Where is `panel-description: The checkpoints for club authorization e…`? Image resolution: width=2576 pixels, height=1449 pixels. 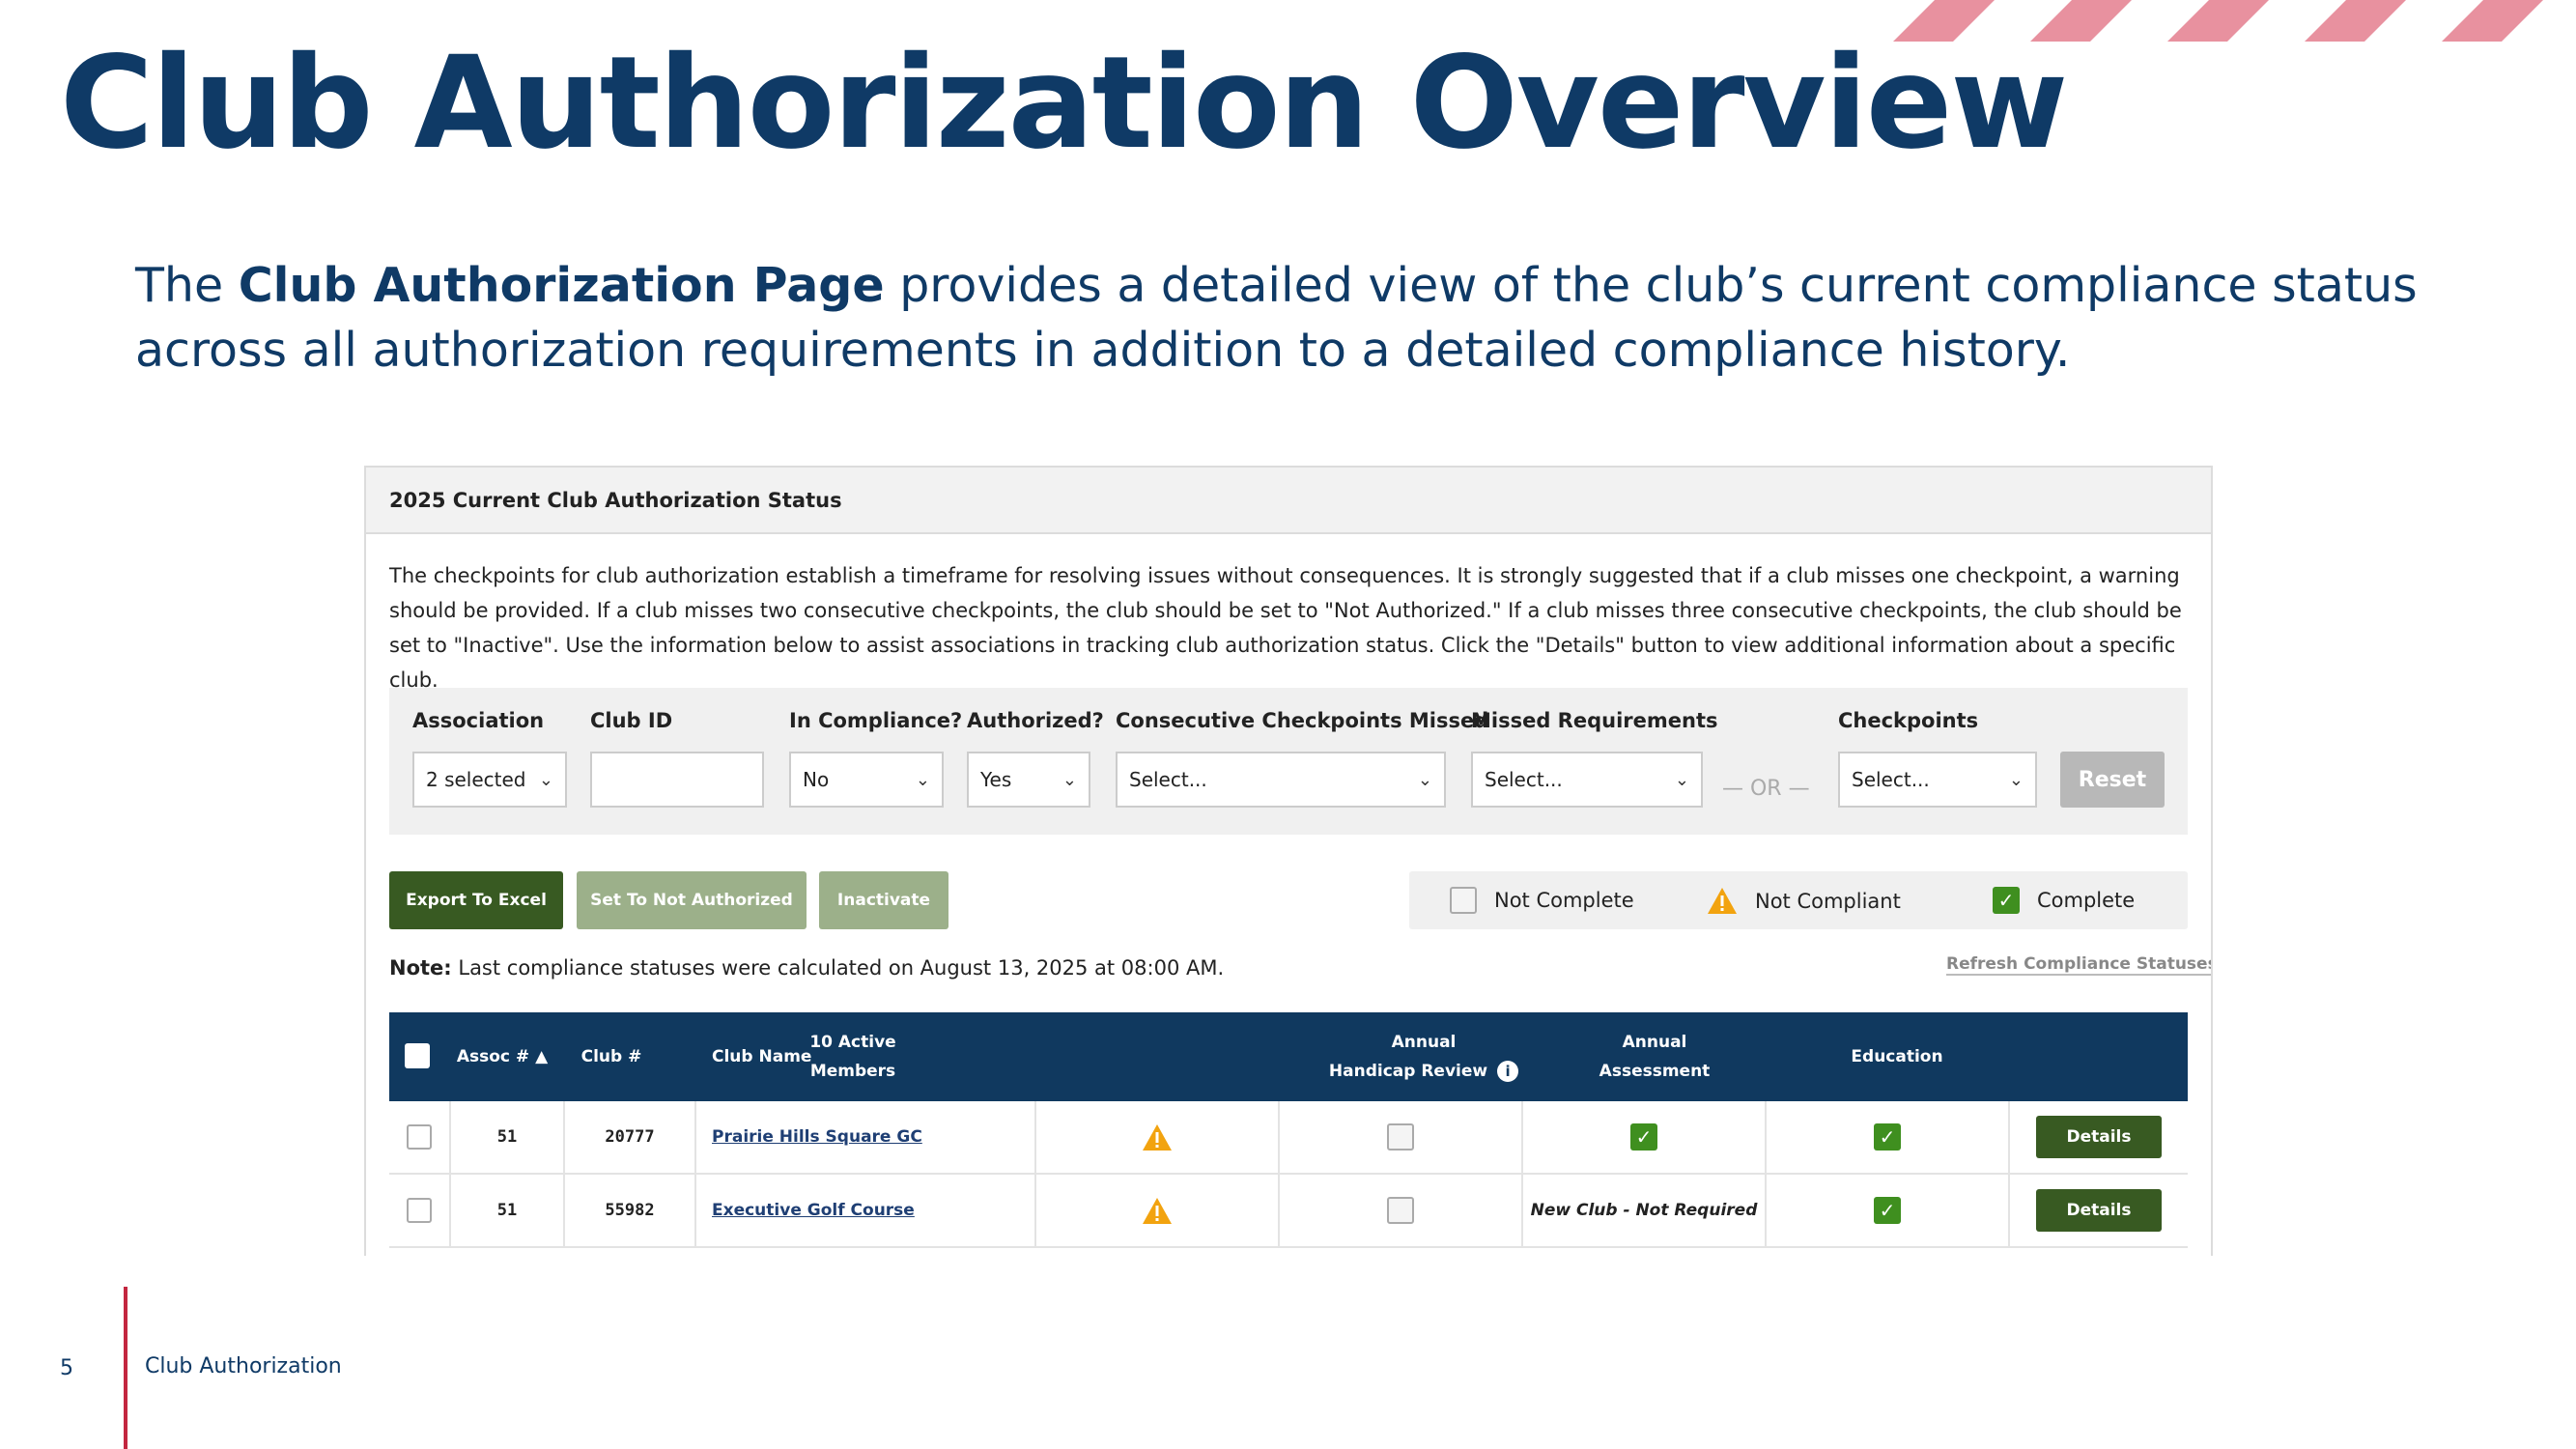
panel-description: The checkpoints for club authorization e… is located at coordinates (1285, 628).